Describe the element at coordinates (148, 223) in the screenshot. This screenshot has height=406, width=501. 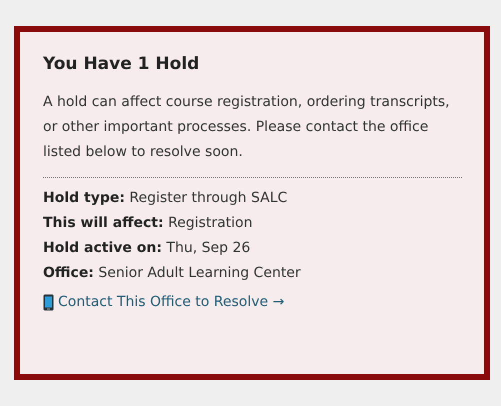
I see `hold-detail: This will affect: Registration` at that location.